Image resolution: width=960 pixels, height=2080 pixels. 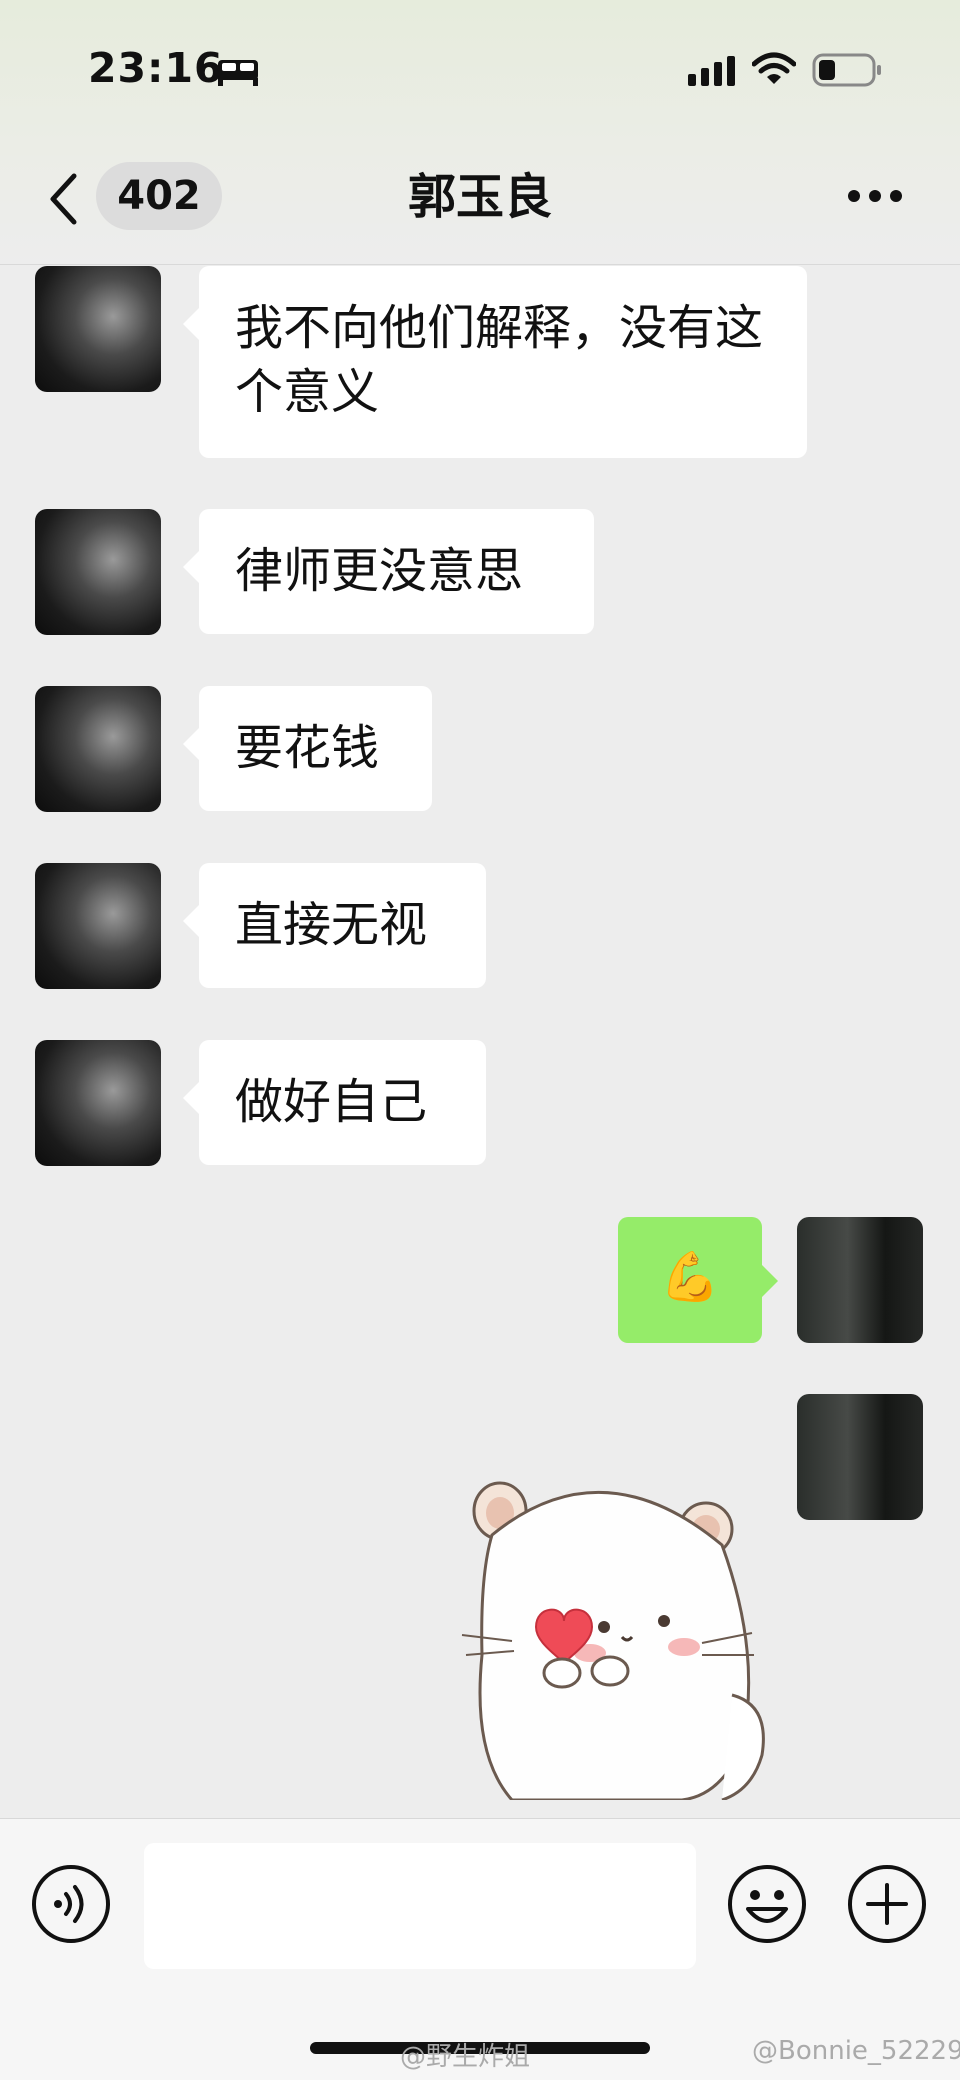 What do you see at coordinates (465, 2057) in the screenshot?
I see `watermark-left: @野生炸姐` at bounding box center [465, 2057].